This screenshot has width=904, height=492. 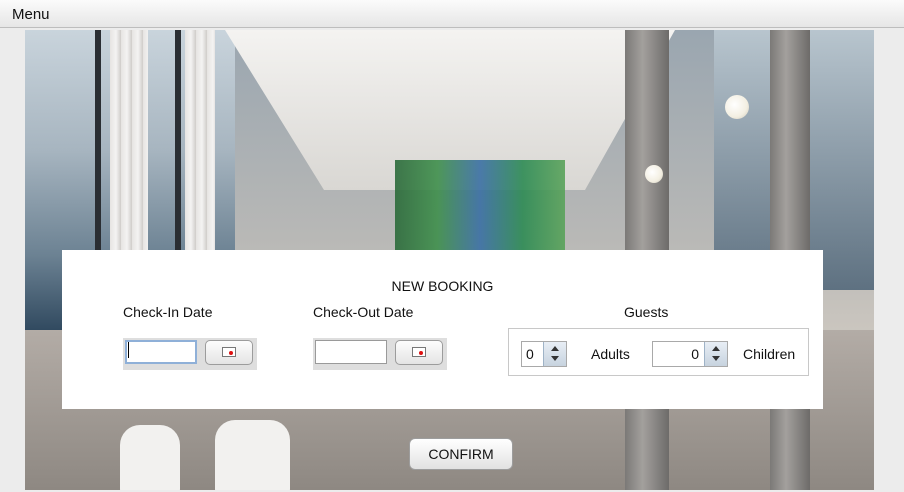 What do you see at coordinates (31, 14) in the screenshot?
I see `menu-item-menu: Menu` at bounding box center [31, 14].